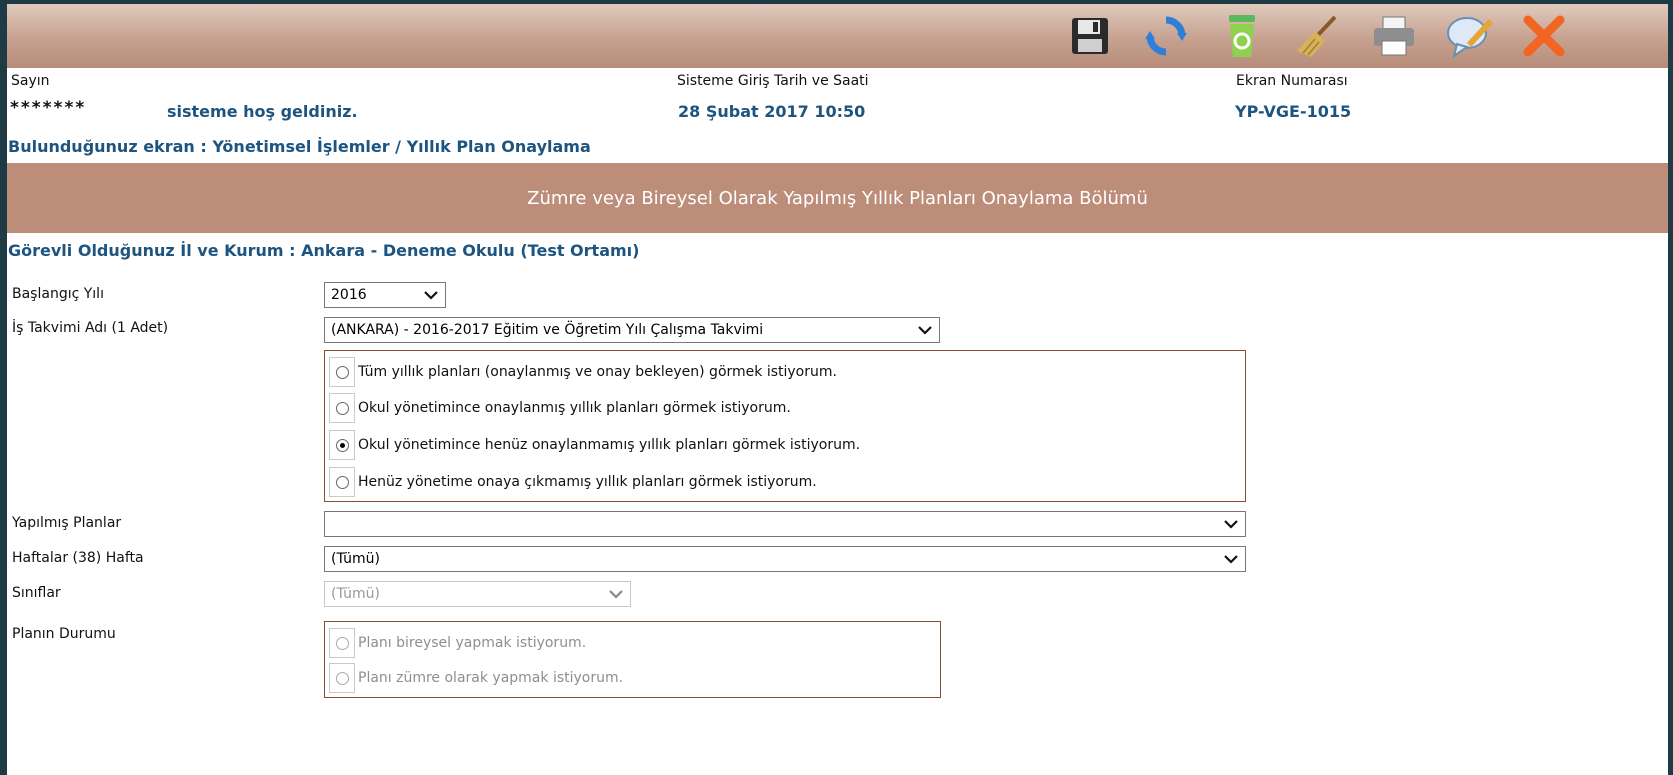 The height and width of the screenshot is (775, 1673). I want to click on recycle-bin-icon, so click(1242, 36).